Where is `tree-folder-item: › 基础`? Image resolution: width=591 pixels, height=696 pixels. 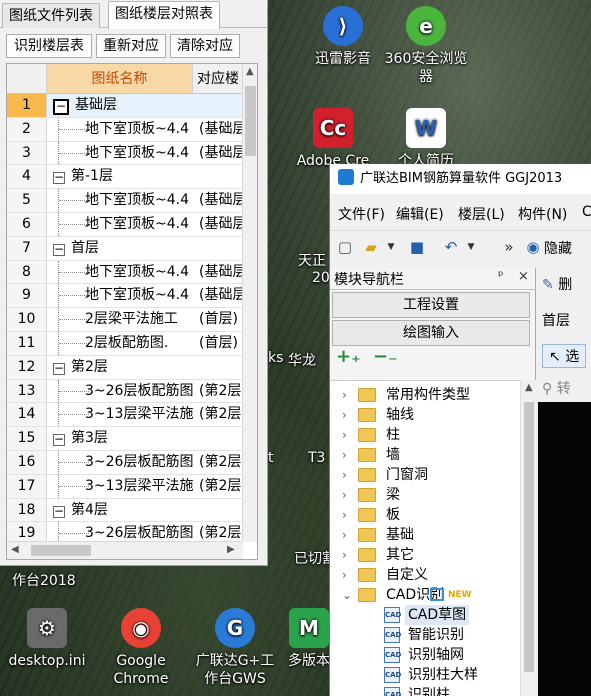 tree-folder-item: › 基础 is located at coordinates (425, 535).